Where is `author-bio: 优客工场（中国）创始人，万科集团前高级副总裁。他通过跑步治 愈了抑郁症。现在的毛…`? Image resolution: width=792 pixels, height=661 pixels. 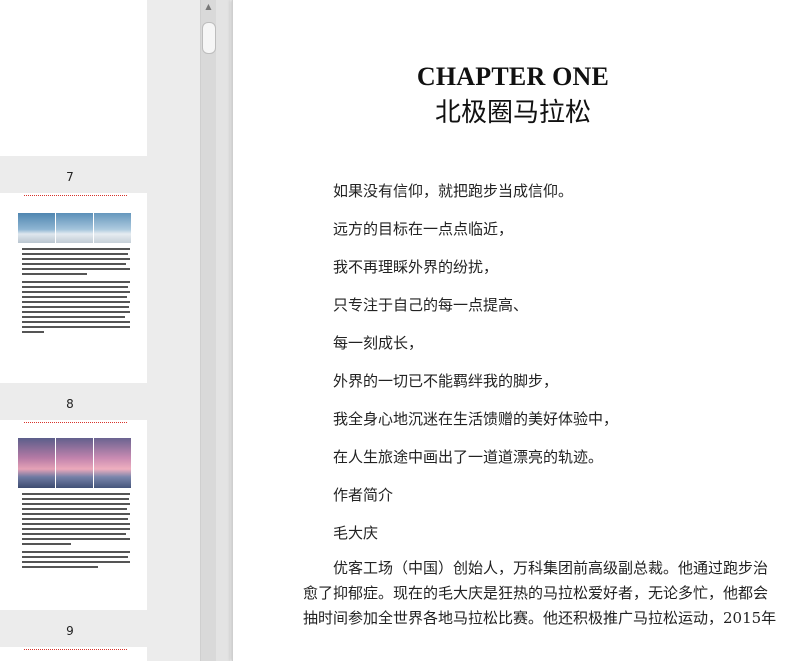 author-bio: 优客工场（中国）创始人，万科集团前高级副总裁。他通过跑步治 愈了抑郁症。现在的毛… is located at coordinates (540, 593).